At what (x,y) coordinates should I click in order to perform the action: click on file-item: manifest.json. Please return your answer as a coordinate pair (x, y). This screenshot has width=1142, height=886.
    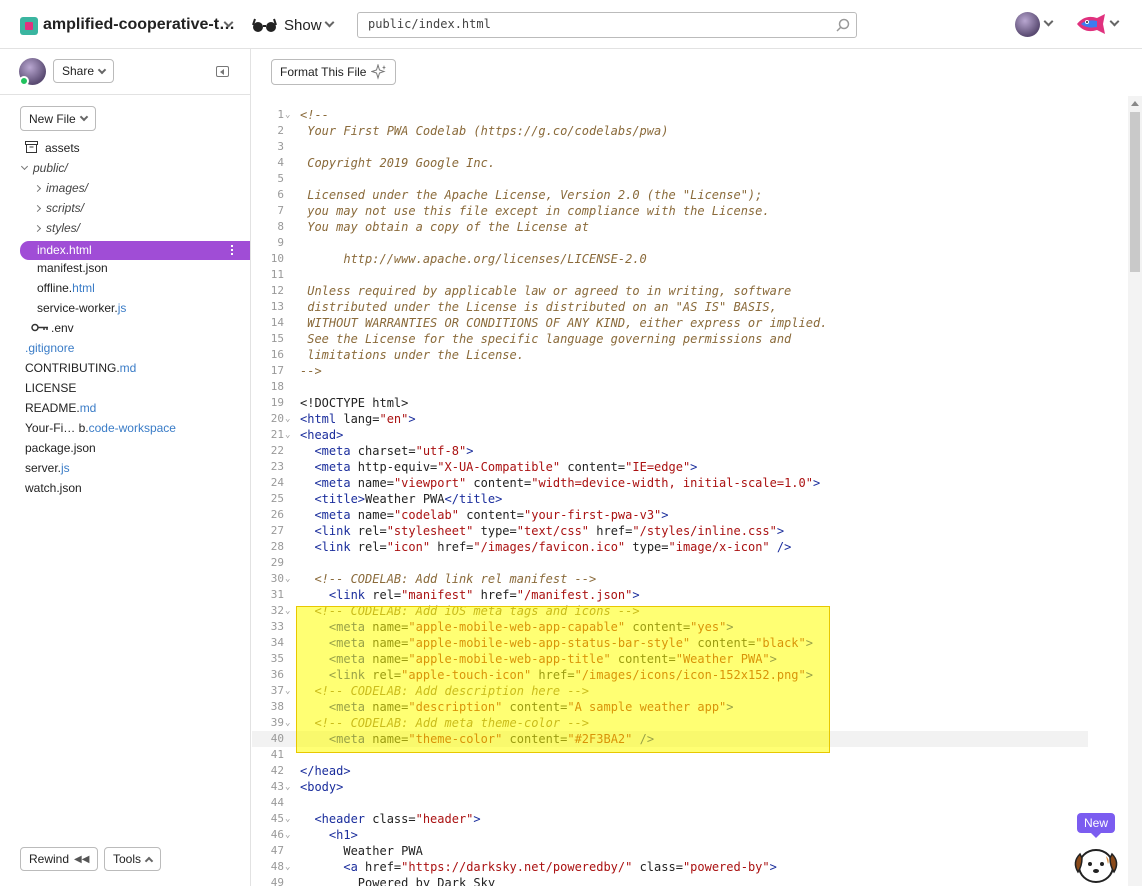
    Looking at the image, I should click on (72, 268).